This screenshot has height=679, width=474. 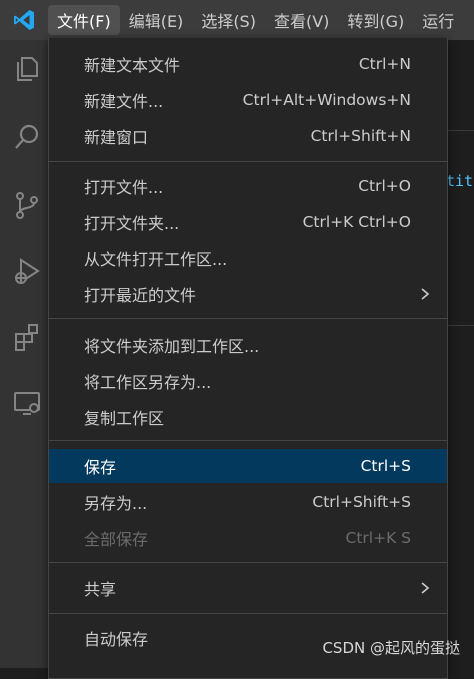 I want to click on remote-explorer-icon, so click(x=27, y=403).